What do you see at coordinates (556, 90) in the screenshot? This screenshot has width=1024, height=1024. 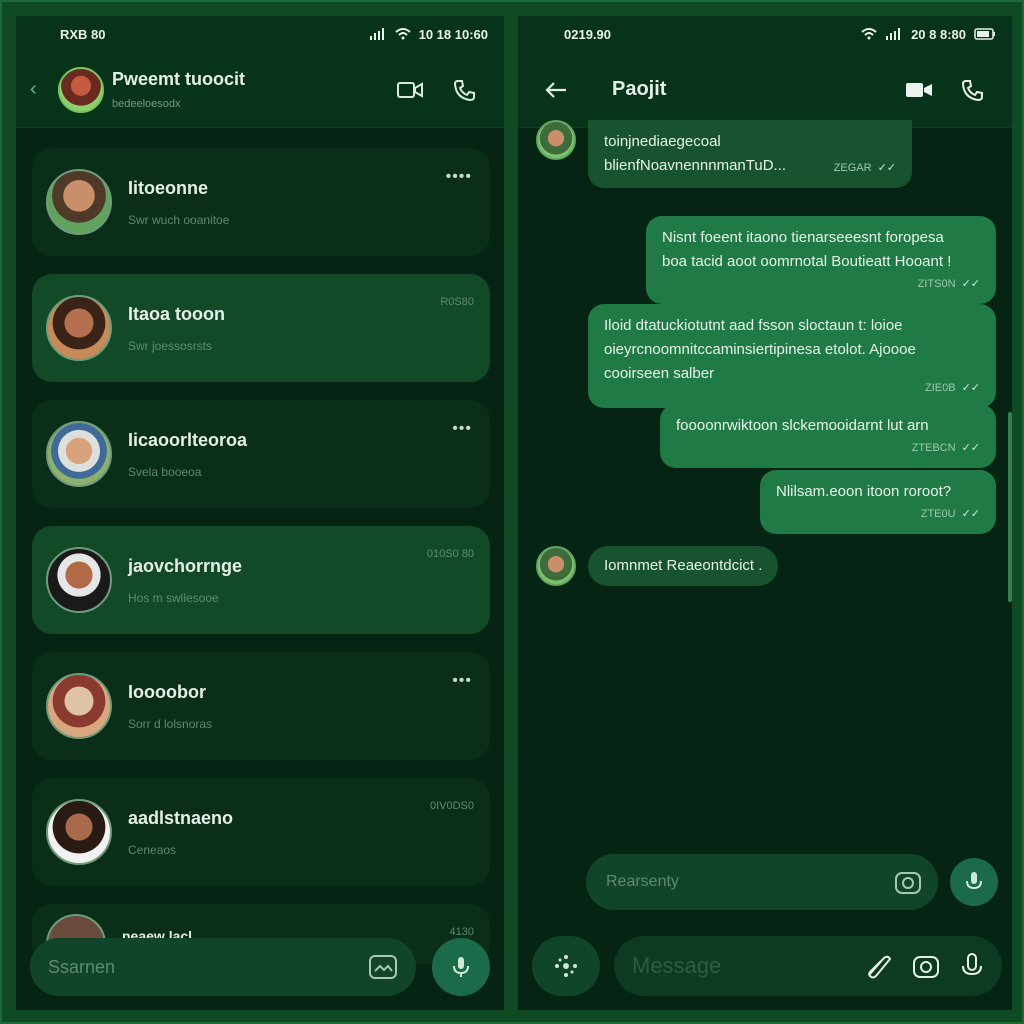 I see `back-arrow-icon` at bounding box center [556, 90].